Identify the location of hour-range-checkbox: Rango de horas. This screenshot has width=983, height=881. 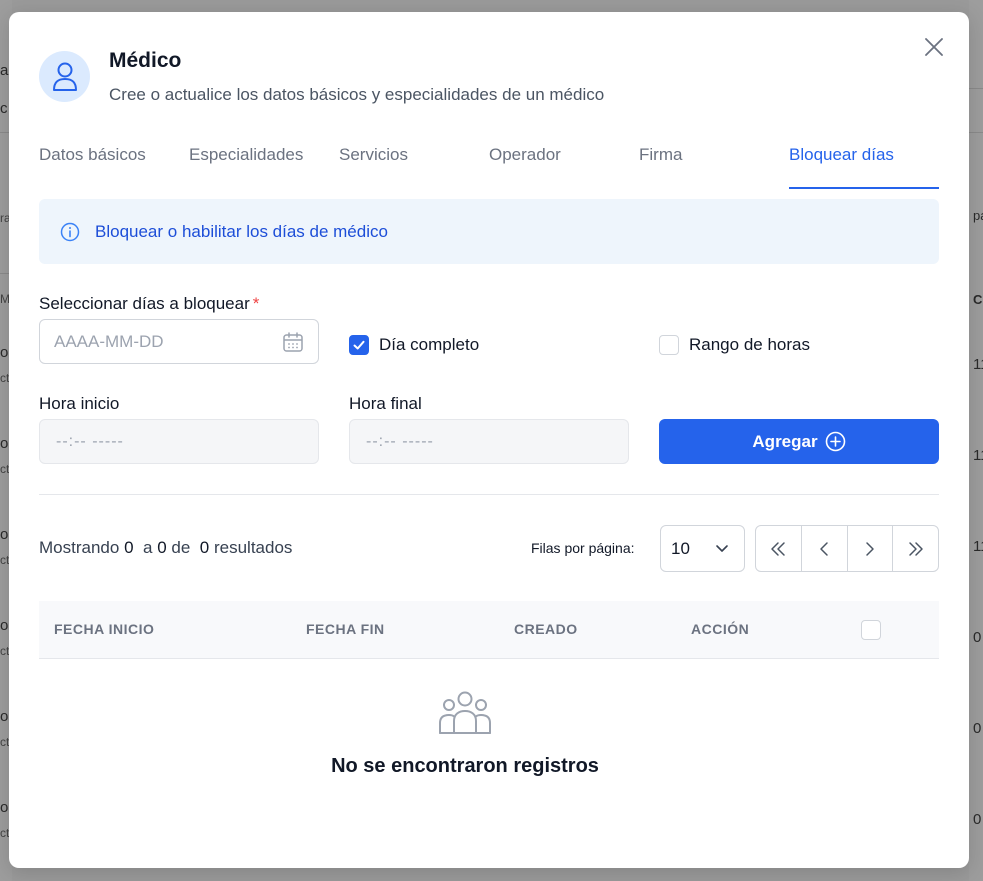
(734, 345).